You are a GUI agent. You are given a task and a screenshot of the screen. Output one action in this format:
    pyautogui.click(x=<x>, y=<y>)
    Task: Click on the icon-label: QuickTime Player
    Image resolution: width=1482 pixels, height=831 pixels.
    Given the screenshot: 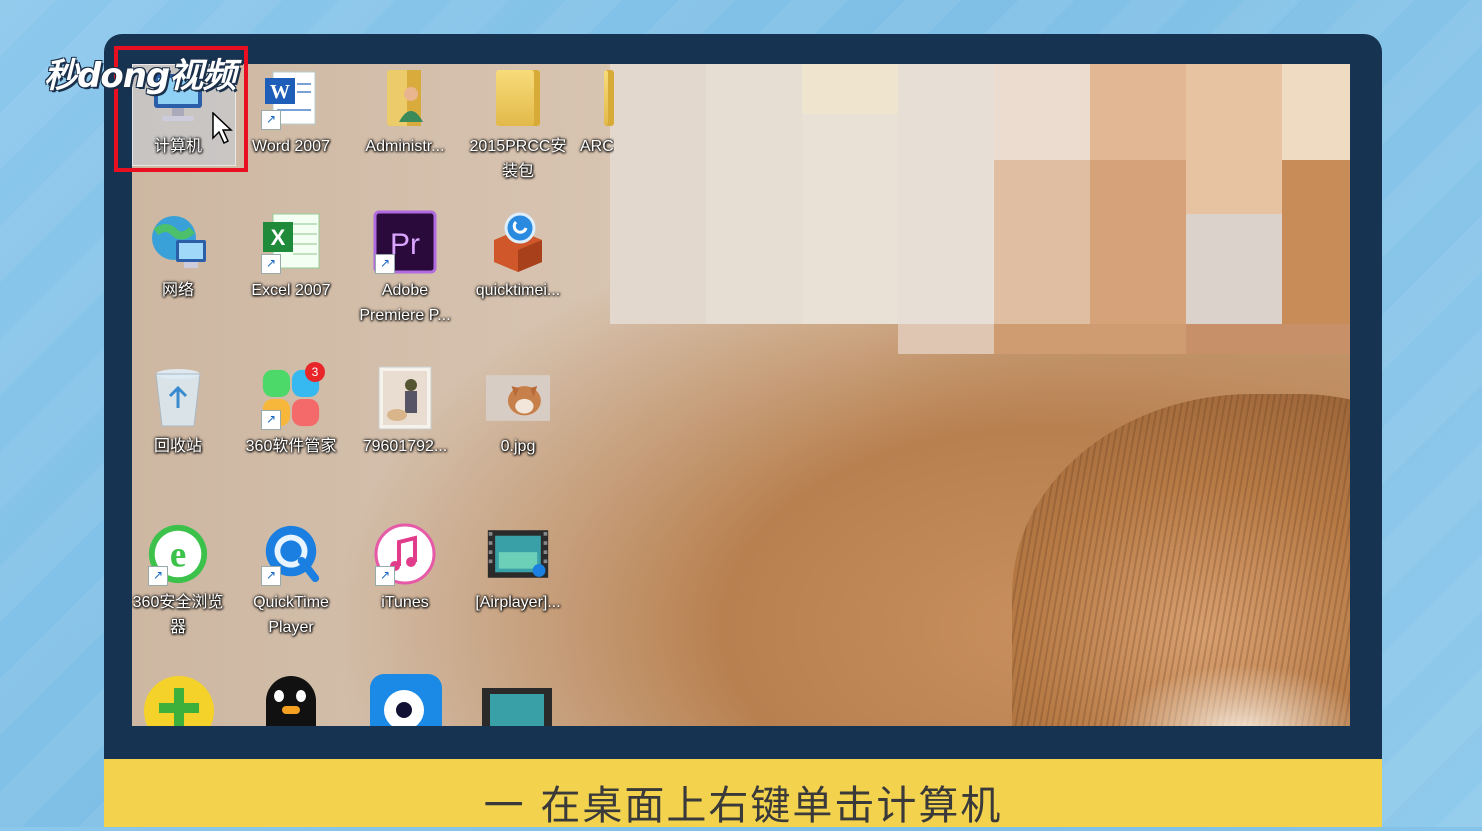 What is the action you would take?
    pyautogui.click(x=291, y=615)
    